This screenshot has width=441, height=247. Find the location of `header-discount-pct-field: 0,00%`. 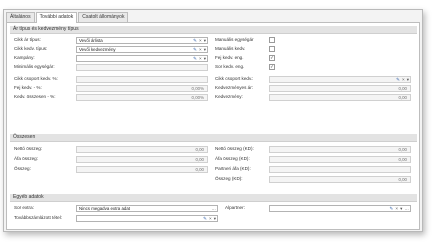

header-discount-pct-field: 0,00% is located at coordinates (142, 88).